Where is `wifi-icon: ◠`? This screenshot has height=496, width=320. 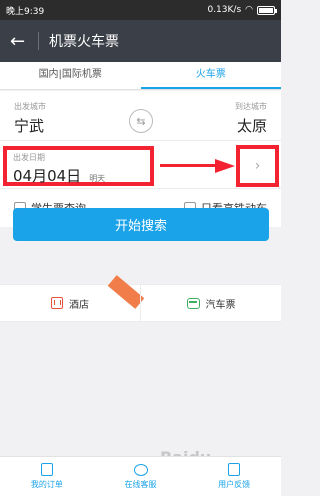 wifi-icon: ◠ is located at coordinates (249, 10).